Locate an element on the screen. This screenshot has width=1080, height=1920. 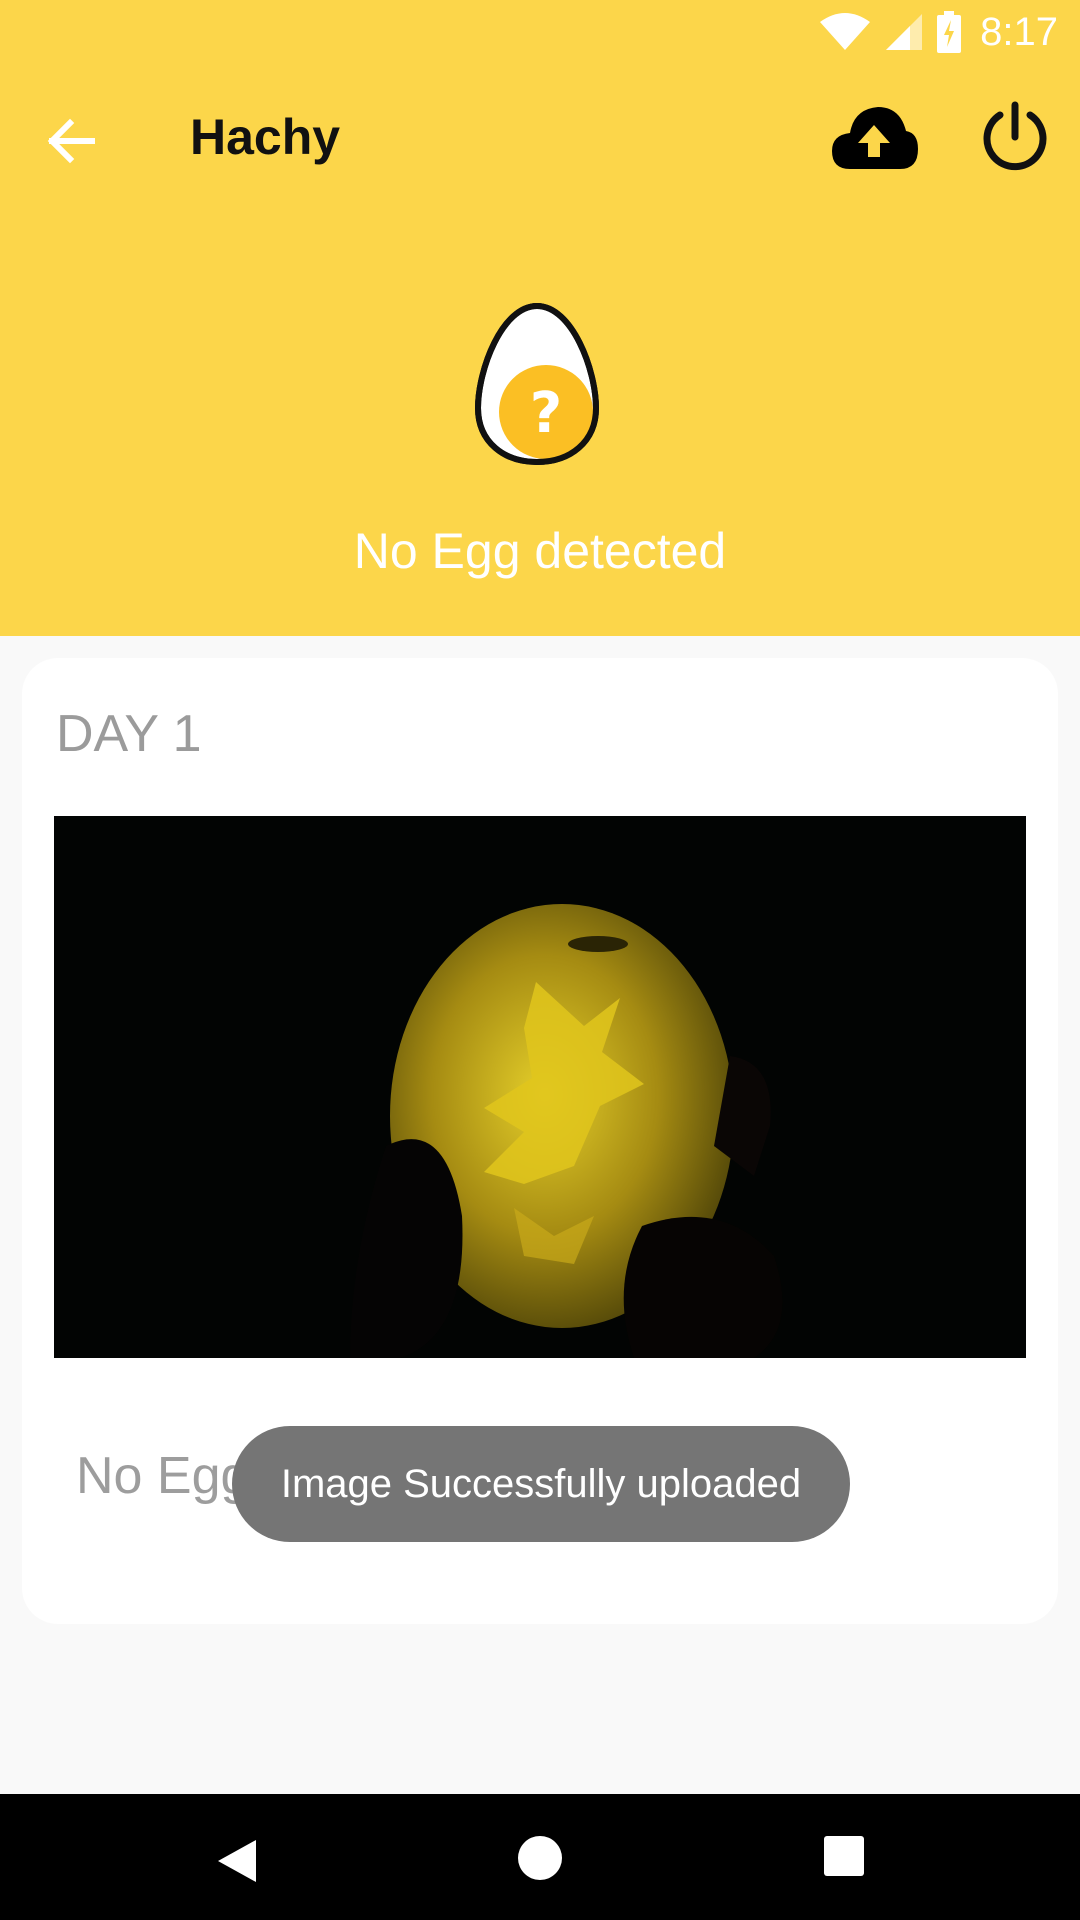
cellular-signal-icon is located at coordinates (904, 32).